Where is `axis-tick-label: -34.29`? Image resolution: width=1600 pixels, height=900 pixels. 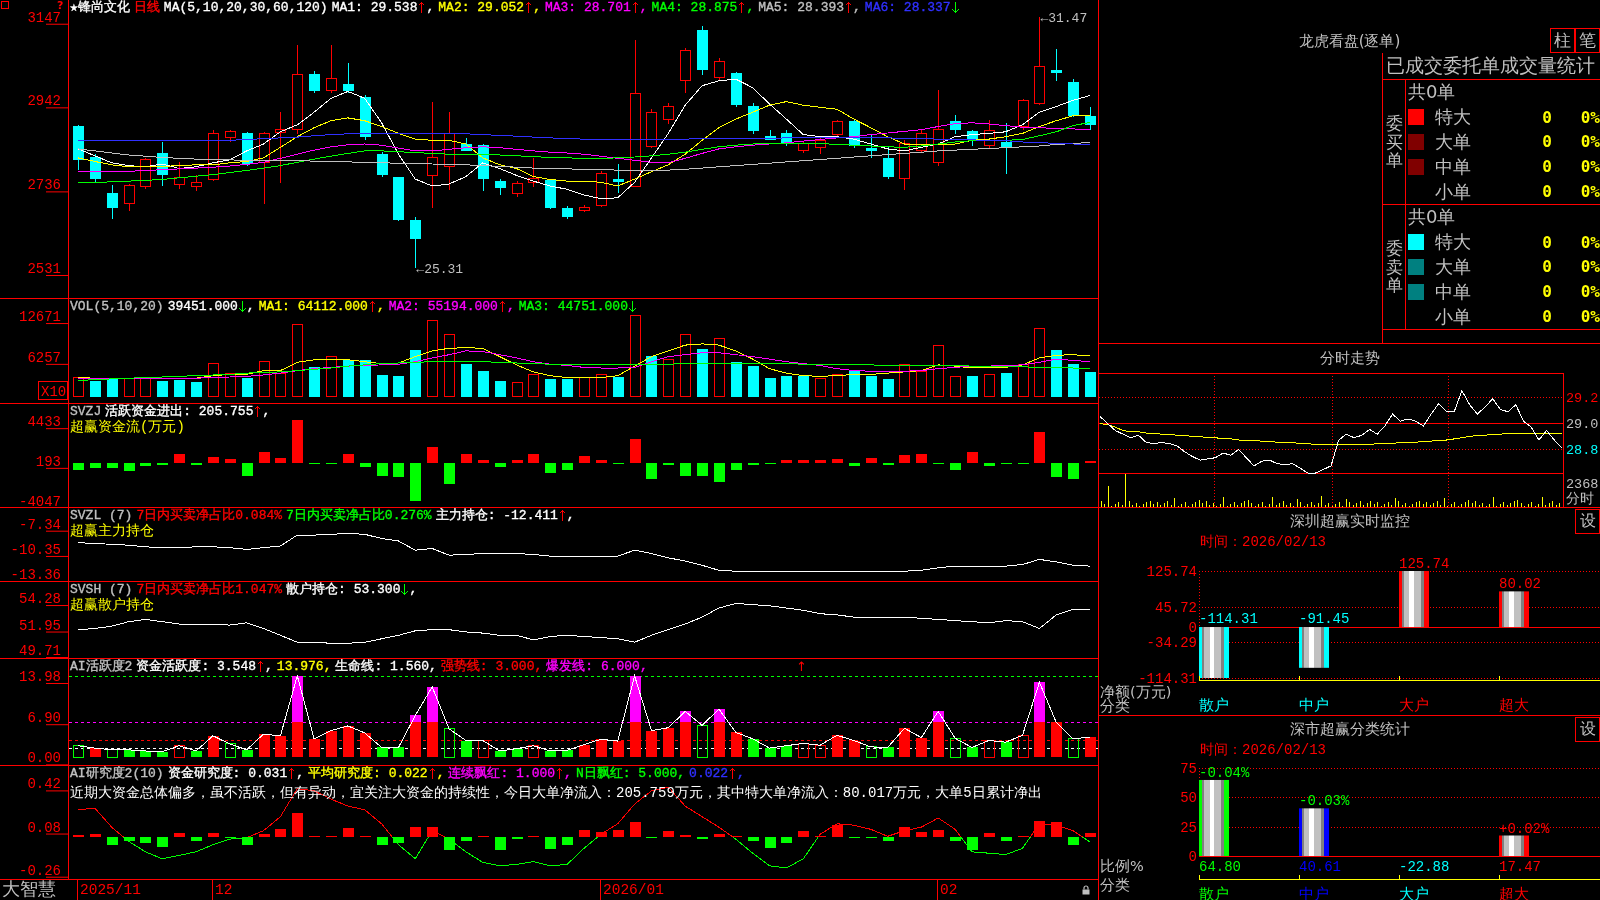
axis-tick-label: -34.29 is located at coordinates (1171, 643).